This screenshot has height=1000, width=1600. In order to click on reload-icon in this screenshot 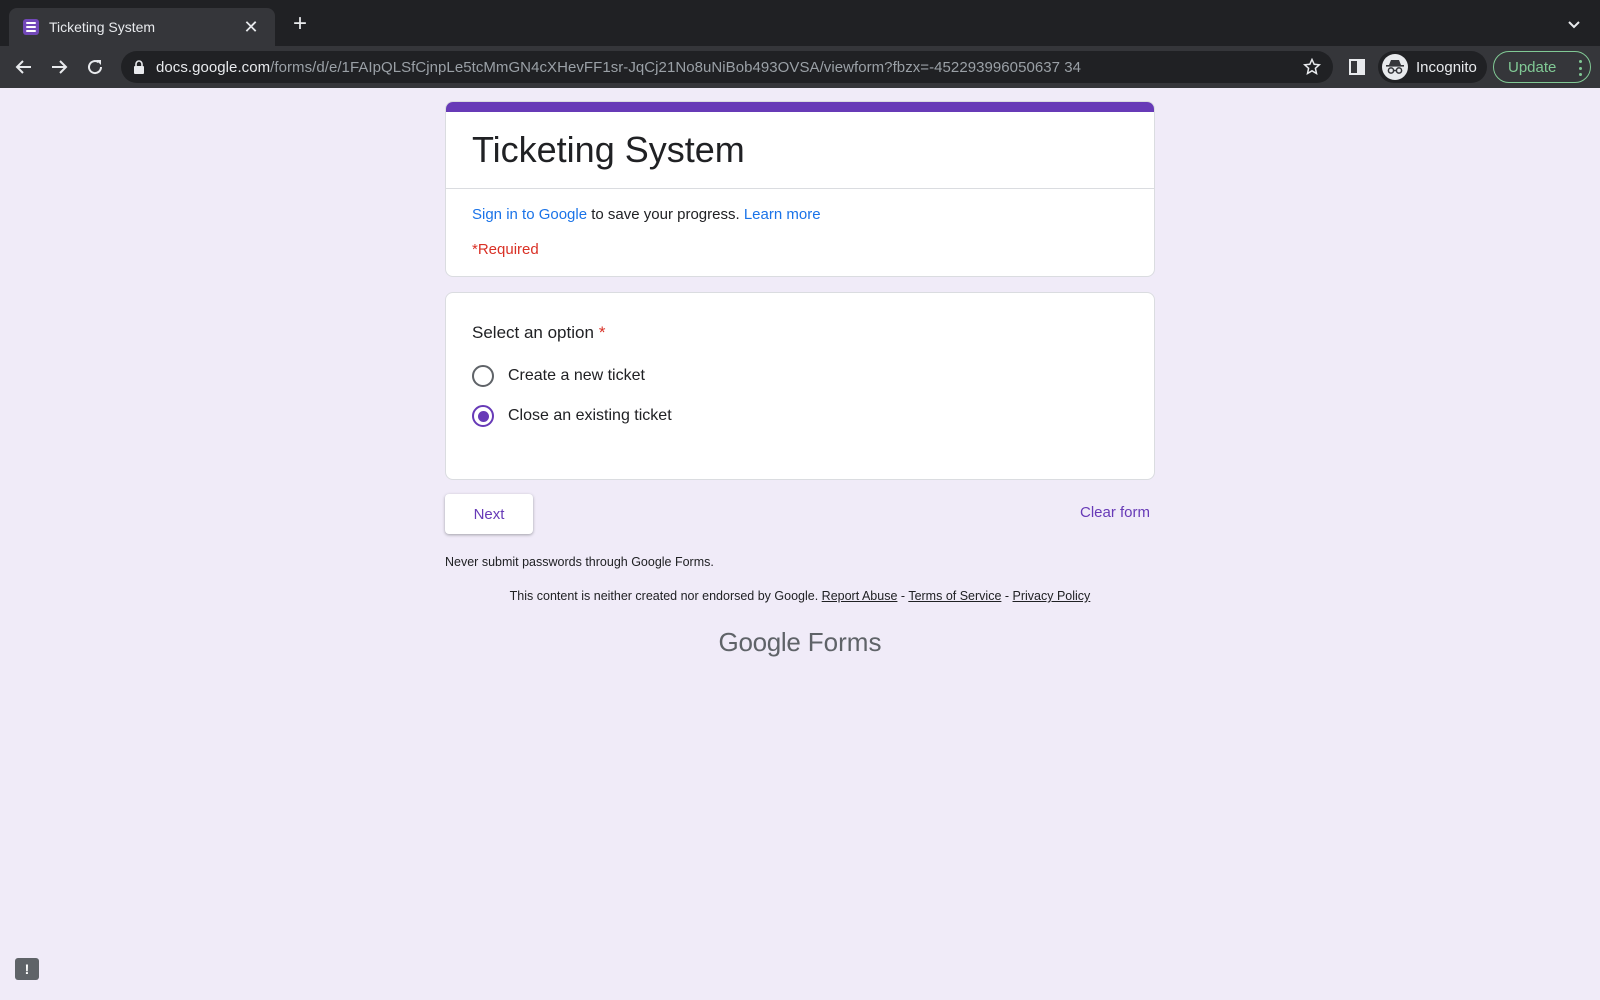, I will do `click(95, 67)`.